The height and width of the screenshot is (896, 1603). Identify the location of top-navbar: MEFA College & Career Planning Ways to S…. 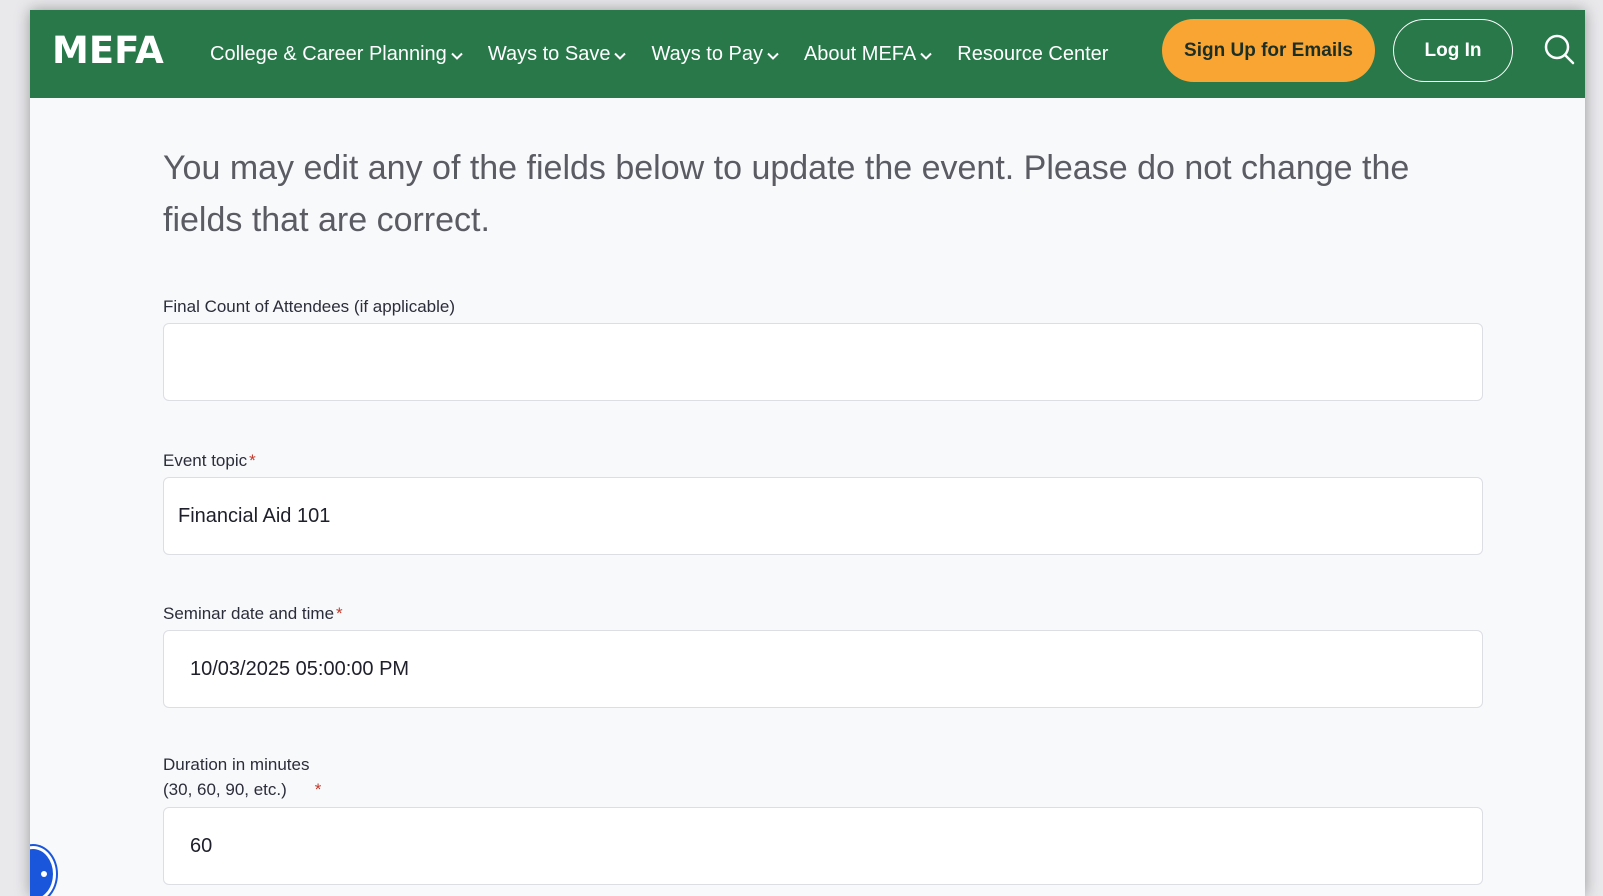
(807, 54).